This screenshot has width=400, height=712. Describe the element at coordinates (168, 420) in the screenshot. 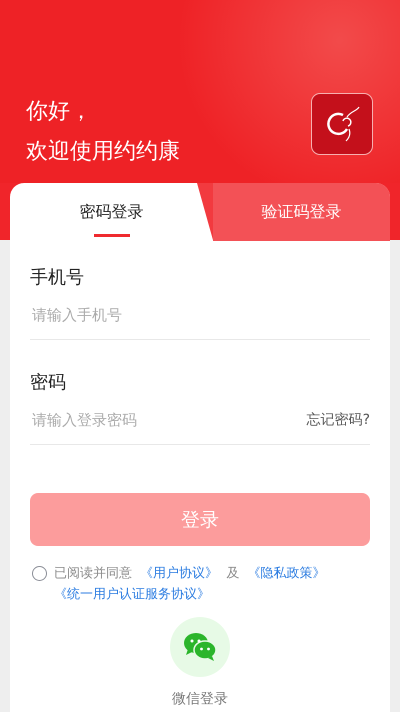

I see `input-field: 请输入登录密码` at that location.